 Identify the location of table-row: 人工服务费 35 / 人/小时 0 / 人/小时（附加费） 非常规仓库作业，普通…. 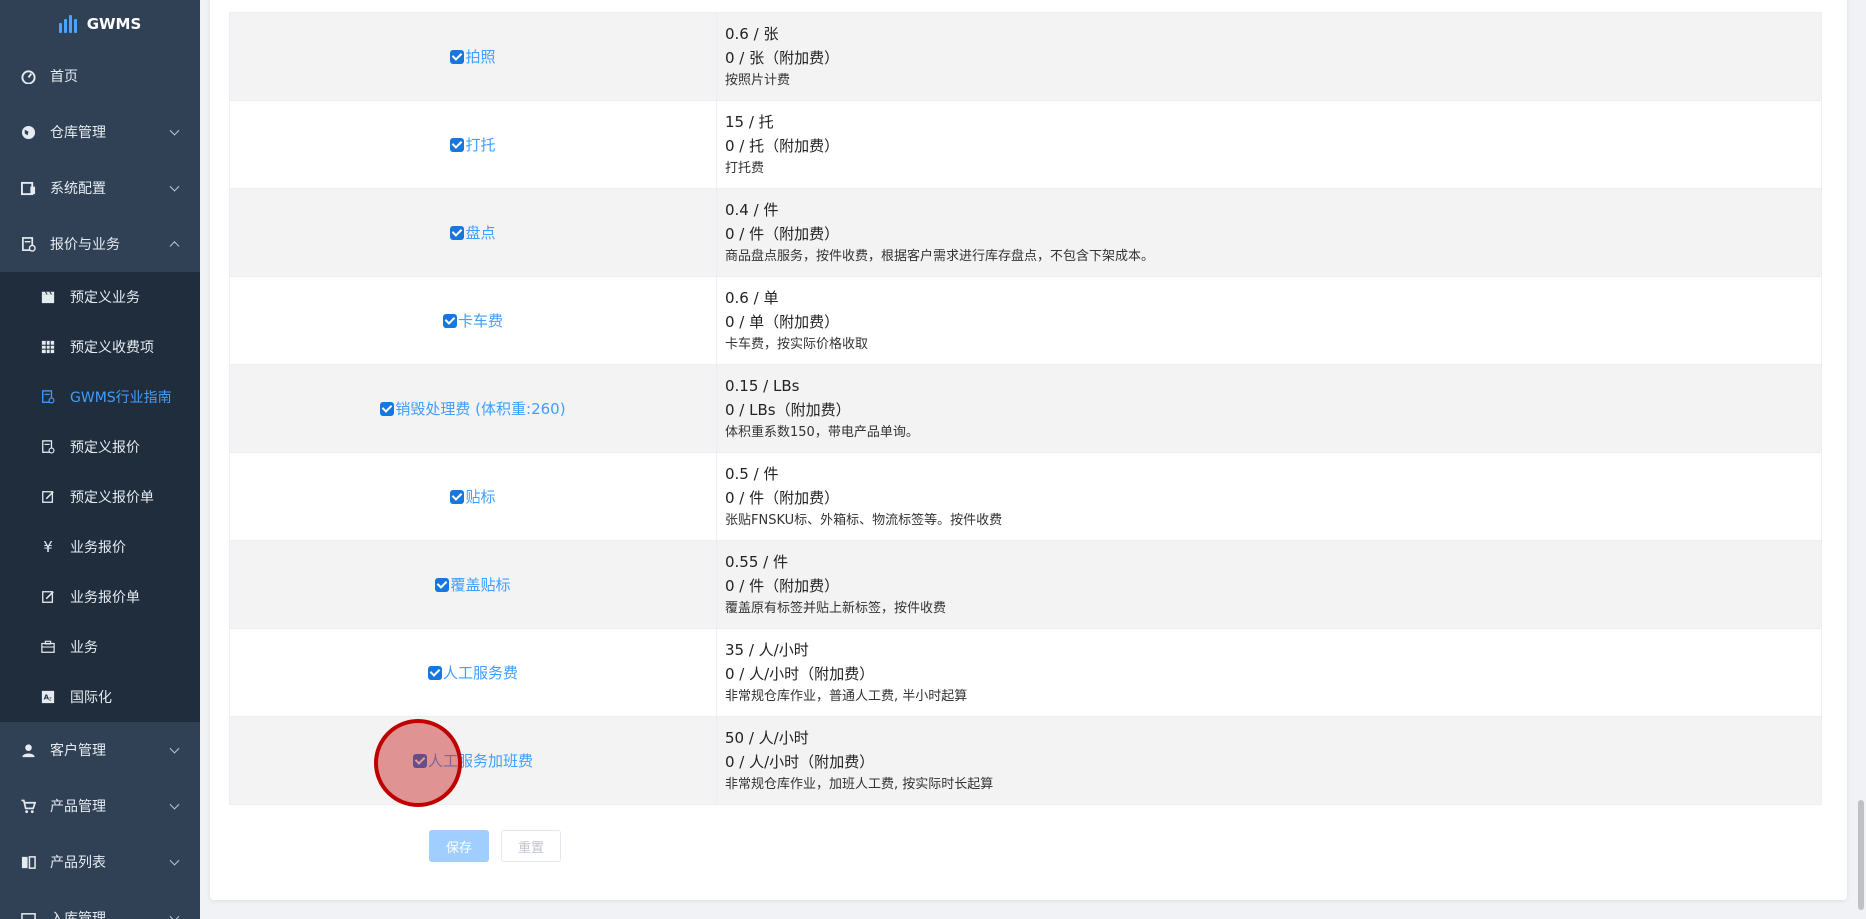
(1025, 672).